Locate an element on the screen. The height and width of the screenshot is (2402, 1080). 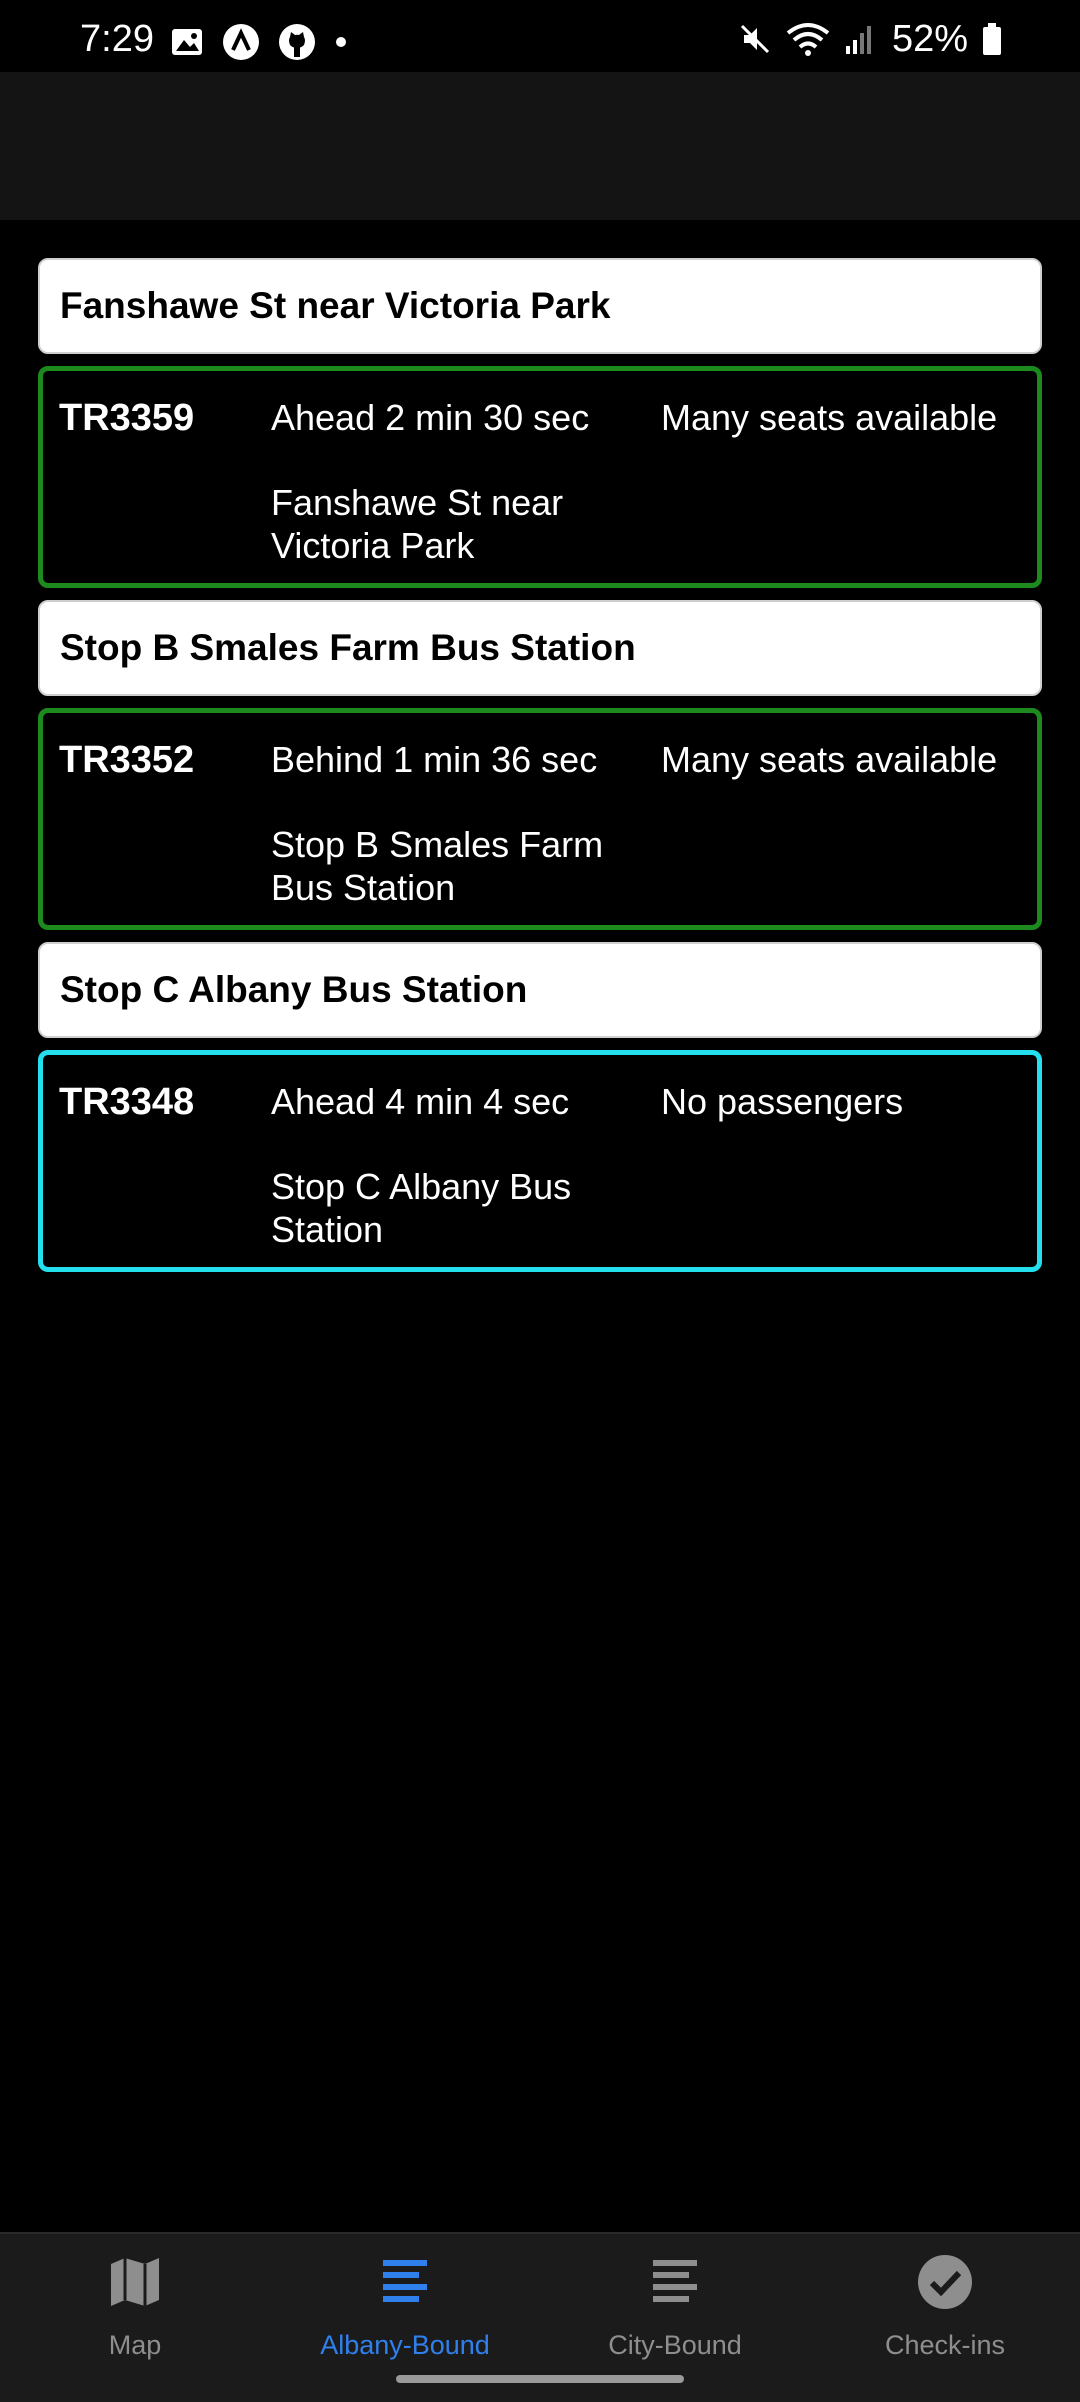
stop-header: Stop B Smales Farm Bus Station is located at coordinates (540, 648).